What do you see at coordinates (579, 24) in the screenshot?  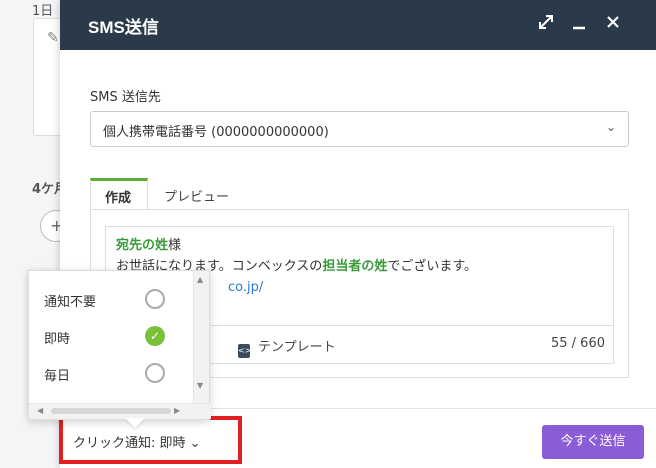 I see `minimize-icon` at bounding box center [579, 24].